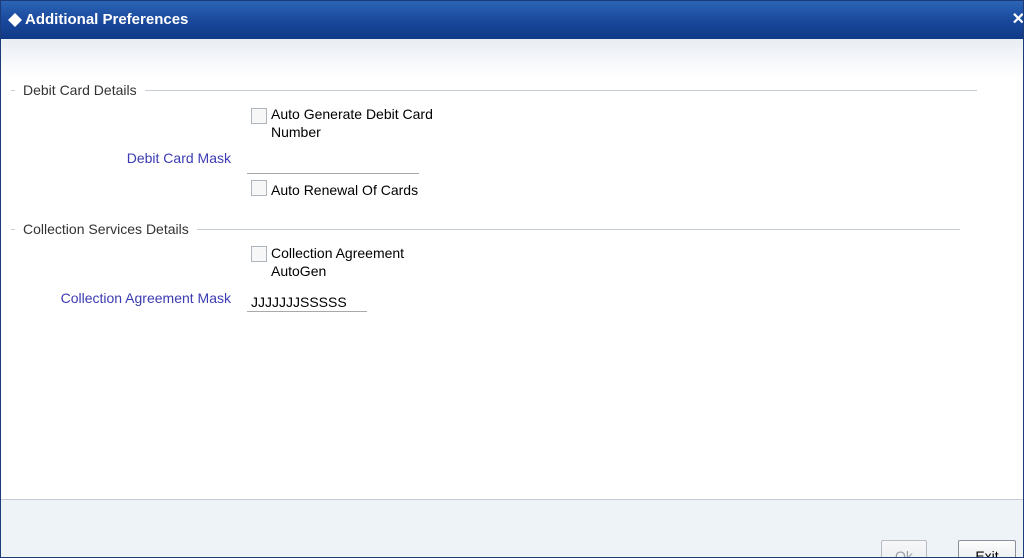 This screenshot has height=558, width=1024. Describe the element at coordinates (299, 271) in the screenshot. I see `collection-autogen-label-line2: AutoGen` at that location.